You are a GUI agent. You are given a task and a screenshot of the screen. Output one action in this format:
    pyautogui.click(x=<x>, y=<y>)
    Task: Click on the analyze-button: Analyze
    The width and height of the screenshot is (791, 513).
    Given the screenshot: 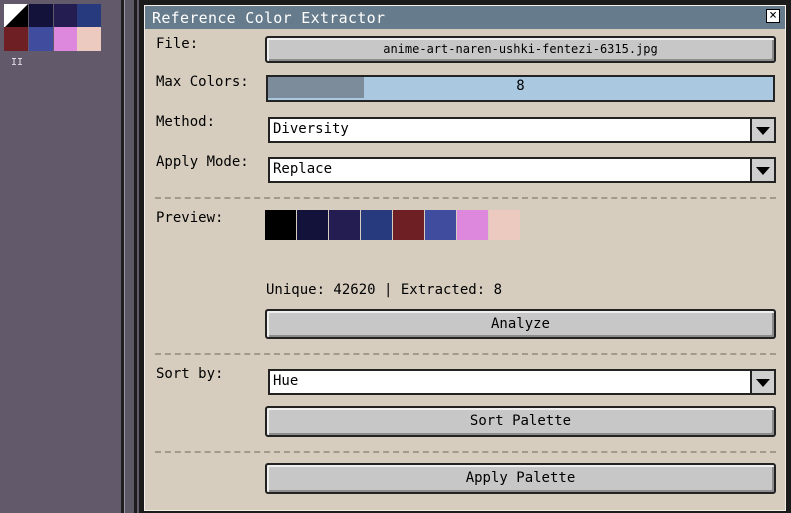 What is the action you would take?
    pyautogui.click(x=520, y=324)
    